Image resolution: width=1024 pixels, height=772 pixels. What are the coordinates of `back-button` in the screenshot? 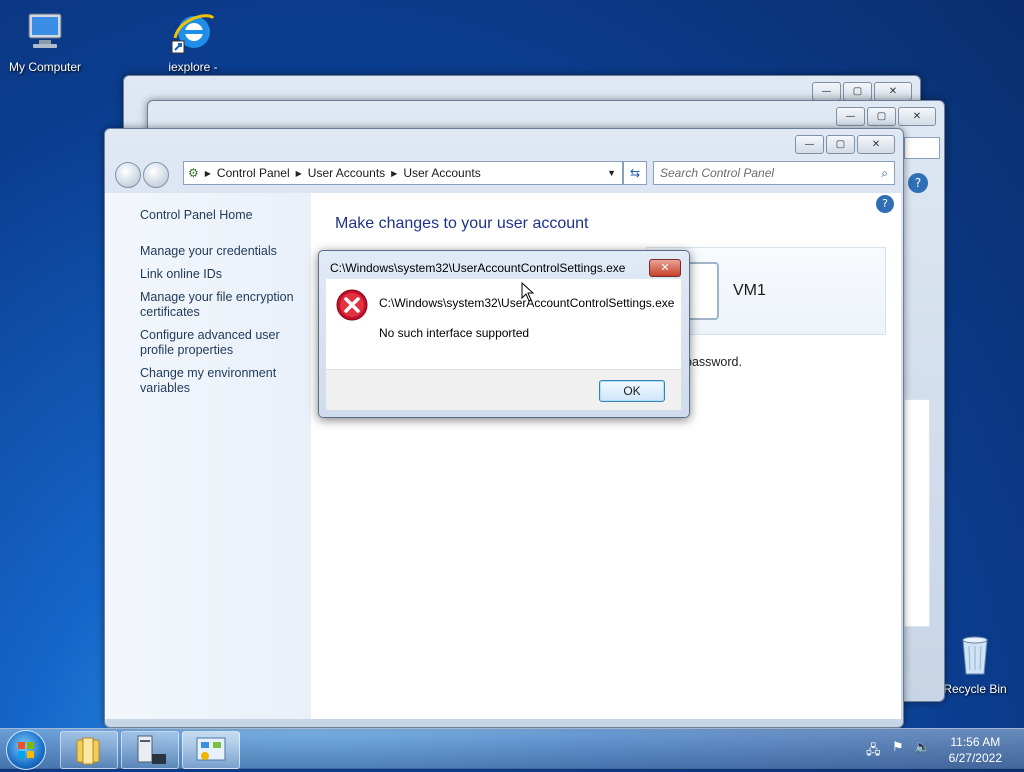 It's located at (128, 175).